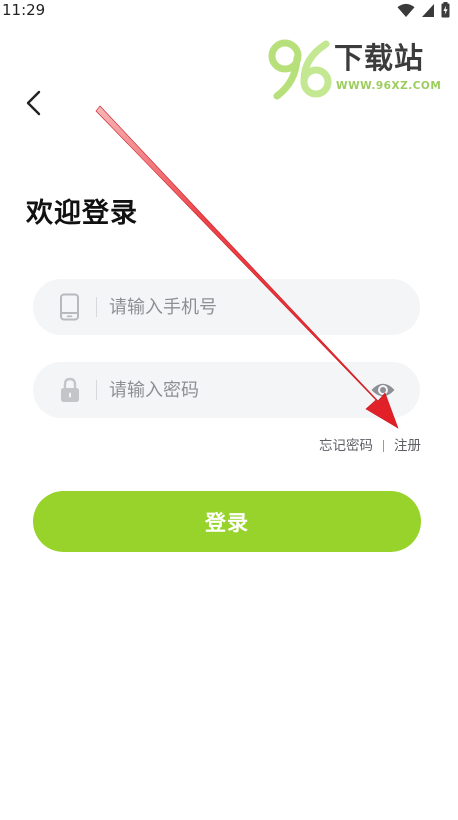  I want to click on forgot-password-link: 忘记密码, so click(346, 446).